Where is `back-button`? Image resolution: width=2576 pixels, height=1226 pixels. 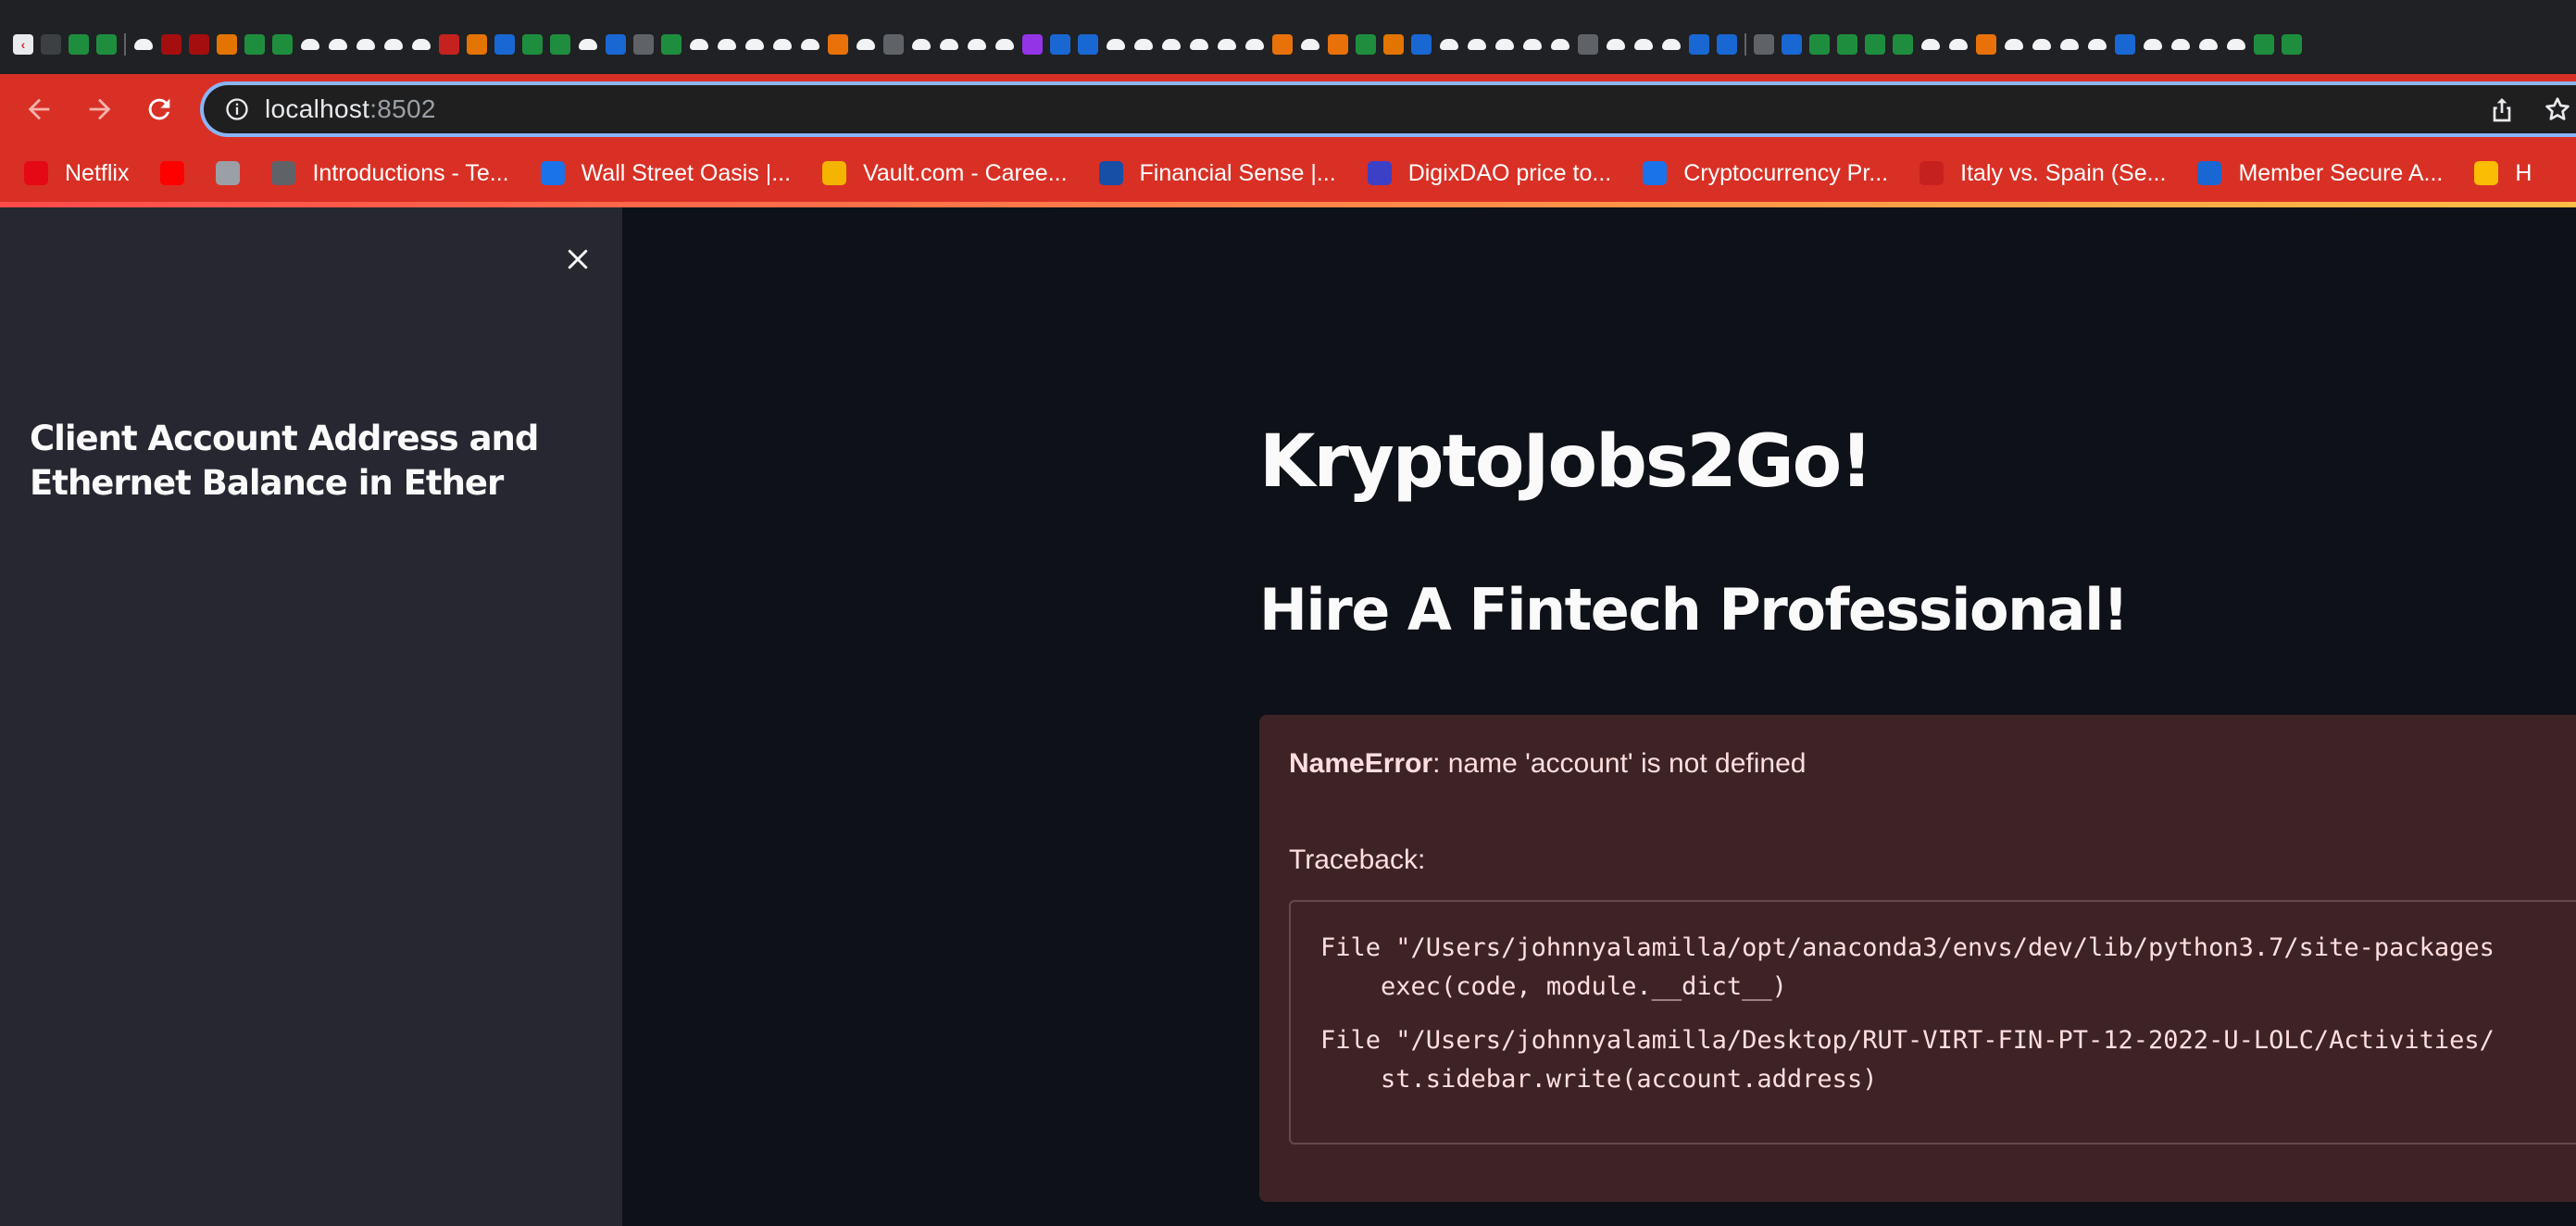
back-button is located at coordinates (39, 110).